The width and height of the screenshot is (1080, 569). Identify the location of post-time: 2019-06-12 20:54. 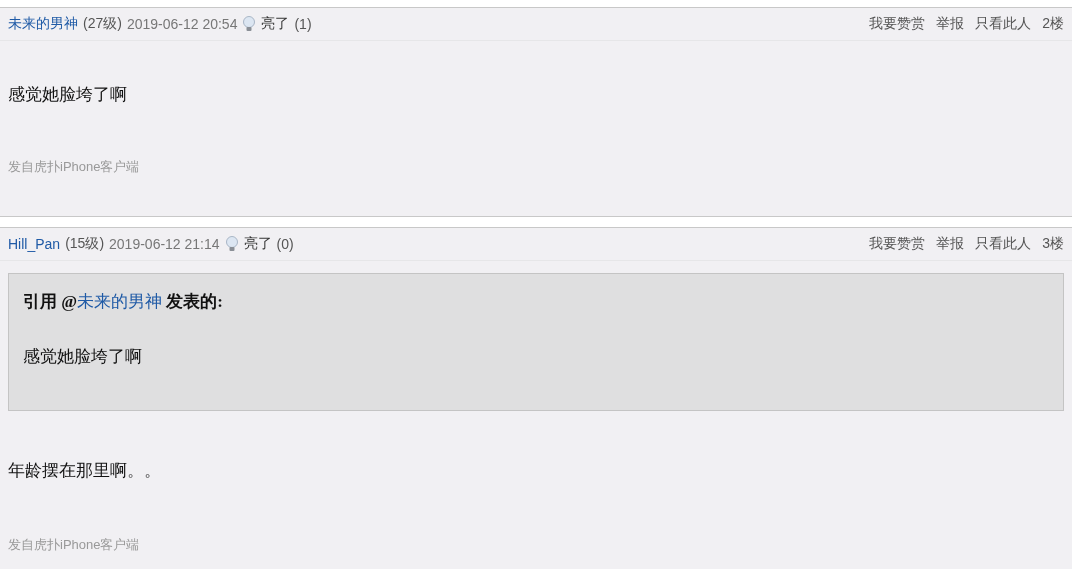
(182, 24).